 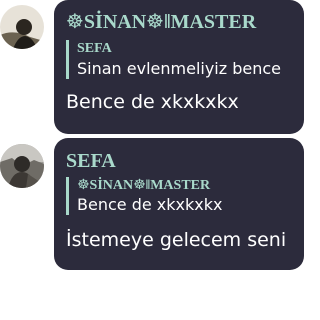 I want to click on reply-sender-name: ☸SİNAN☸‖MASTER, so click(x=144, y=185).